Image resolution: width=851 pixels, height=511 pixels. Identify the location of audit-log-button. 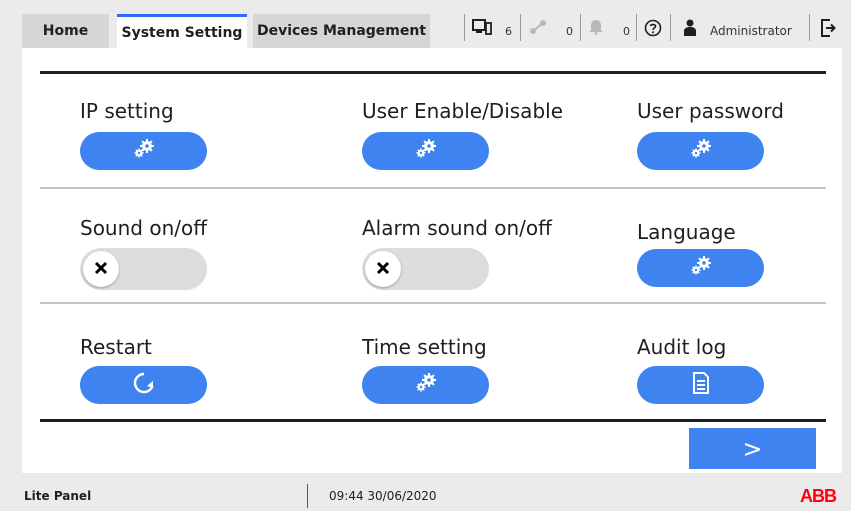
(700, 385).